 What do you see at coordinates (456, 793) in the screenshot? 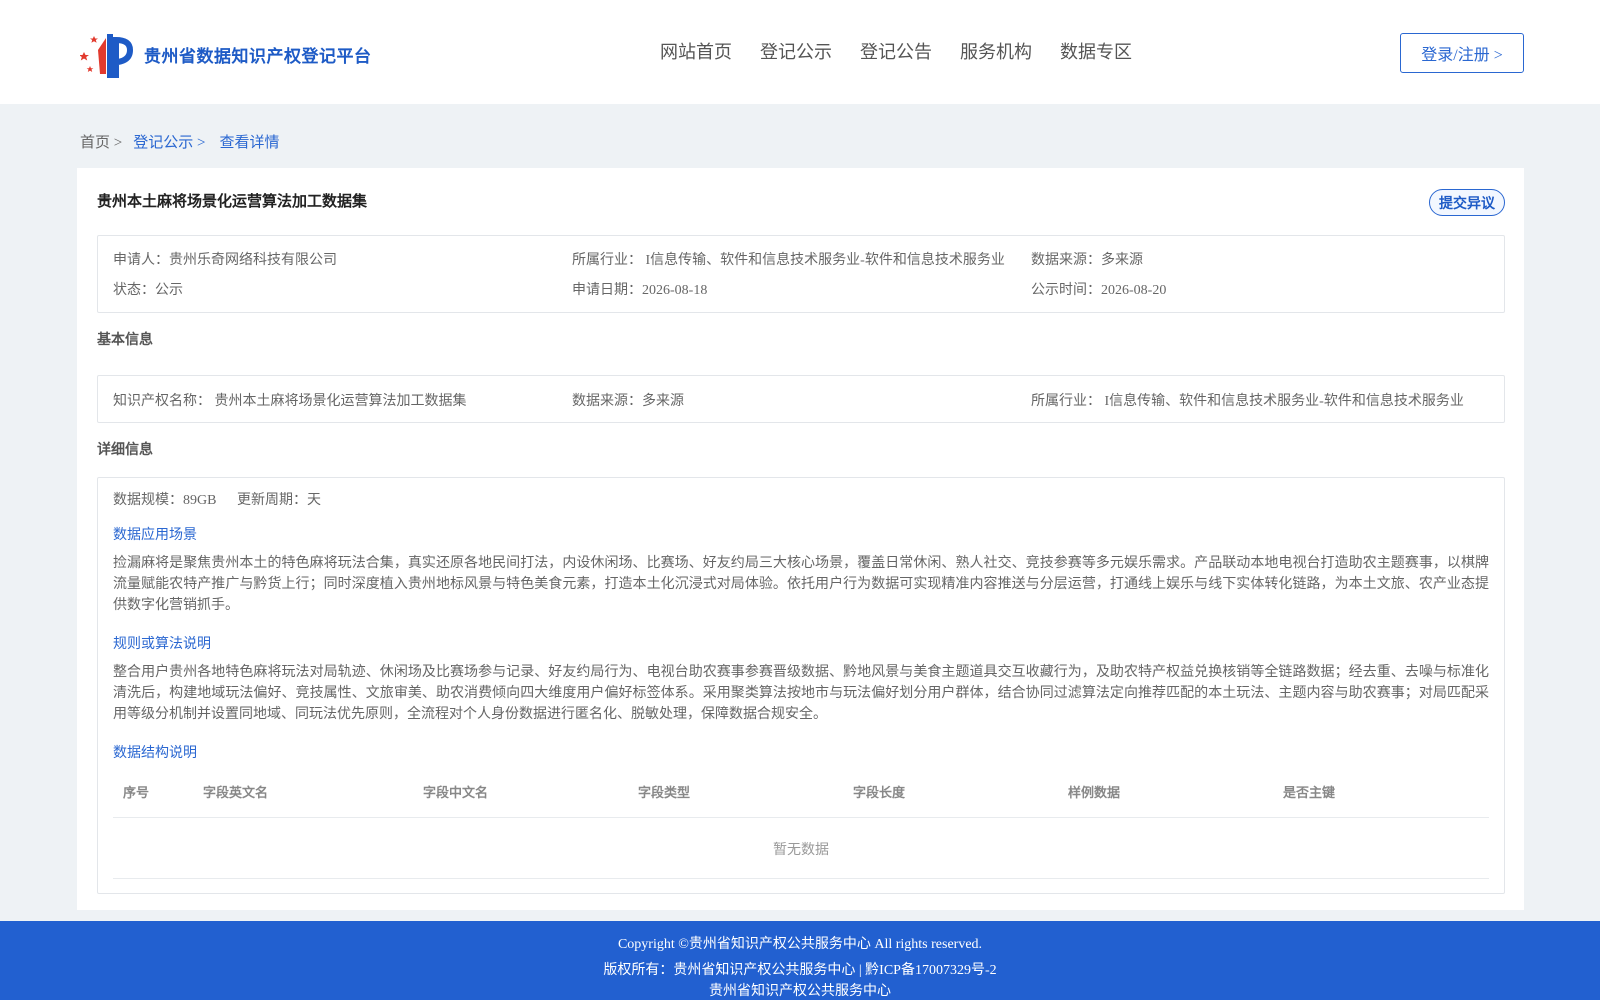
I see `column-header: 字段中文名` at bounding box center [456, 793].